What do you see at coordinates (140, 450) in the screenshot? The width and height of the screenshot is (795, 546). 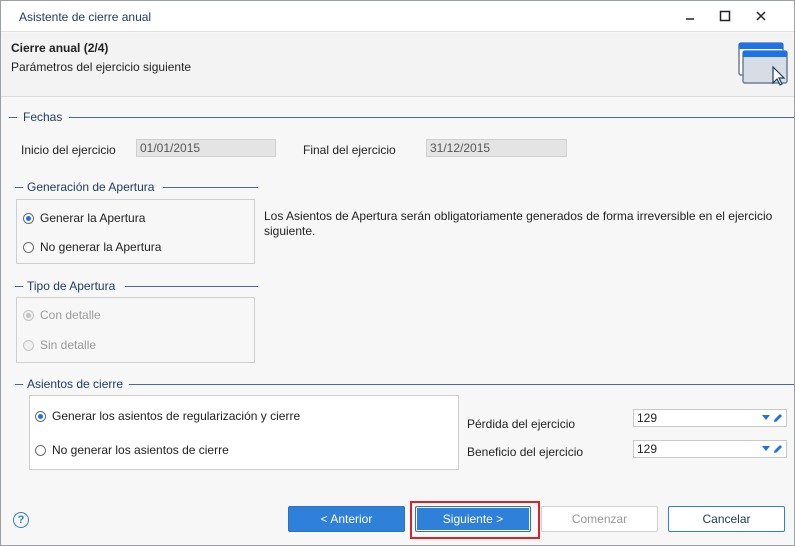 I see `radio-label: No generar los asientos de cierre` at bounding box center [140, 450].